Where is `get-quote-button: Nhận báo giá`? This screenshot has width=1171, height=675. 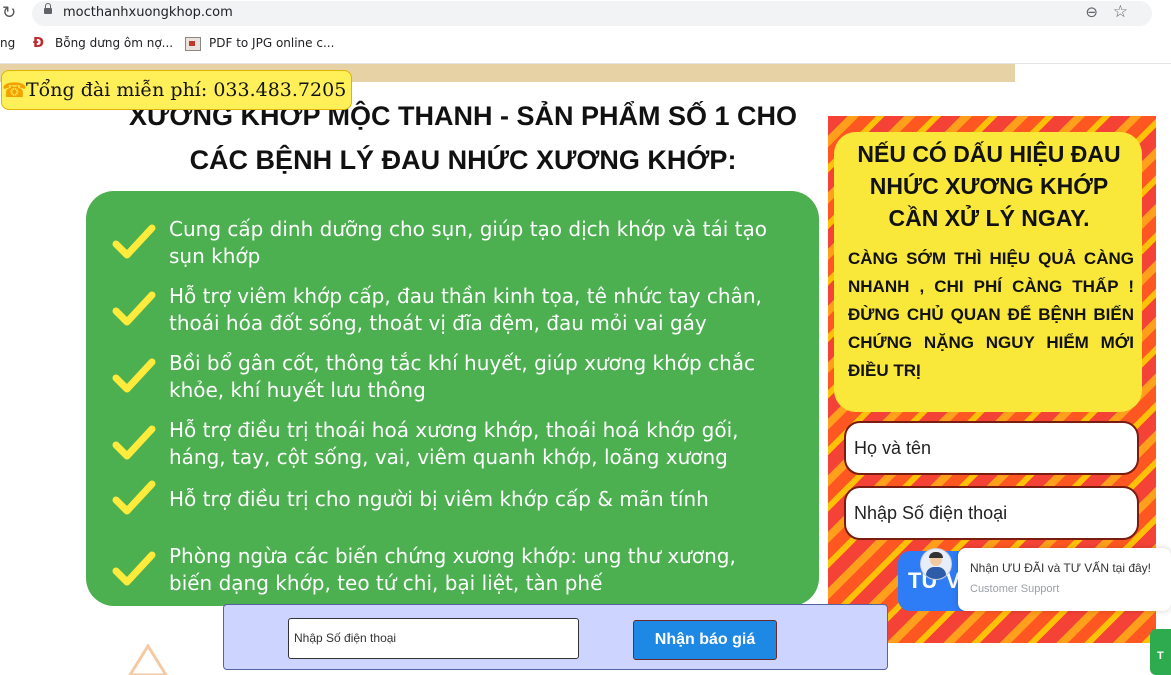 get-quote-button: Nhận báo giá is located at coordinates (705, 640).